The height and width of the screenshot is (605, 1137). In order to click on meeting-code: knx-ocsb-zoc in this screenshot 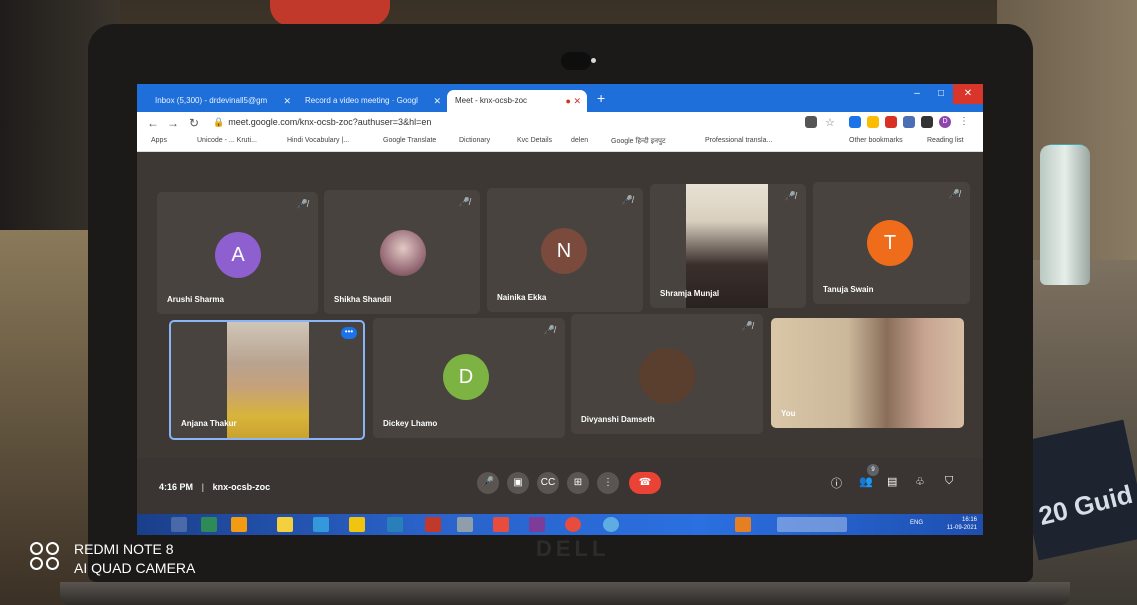, I will do `click(241, 487)`.